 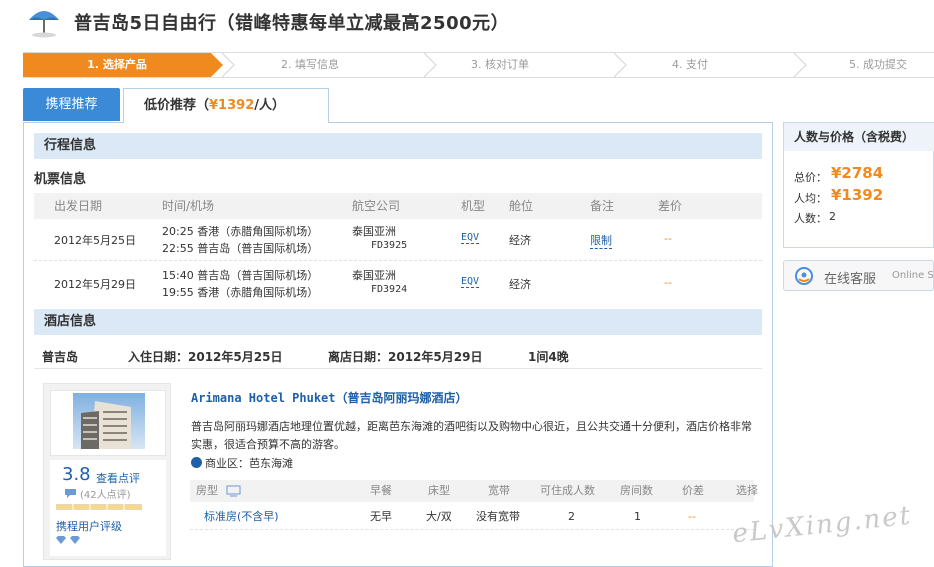 What do you see at coordinates (68, 540) in the screenshot?
I see `diamond-rating-icon` at bounding box center [68, 540].